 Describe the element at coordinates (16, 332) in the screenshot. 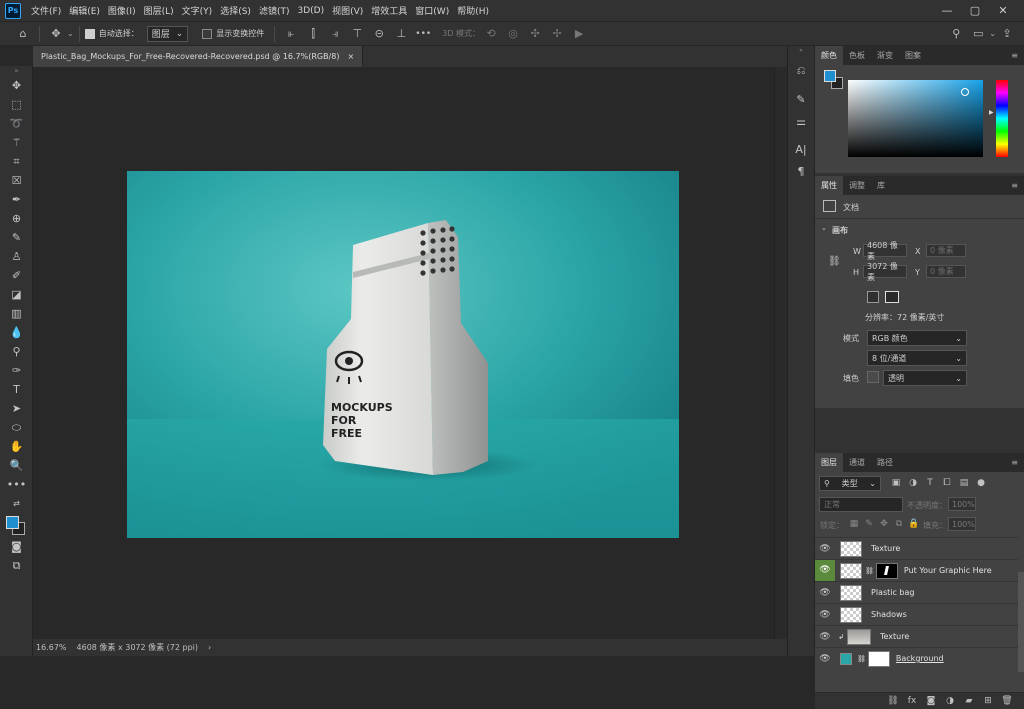

I see `blur-tool-icon: 💧` at that location.